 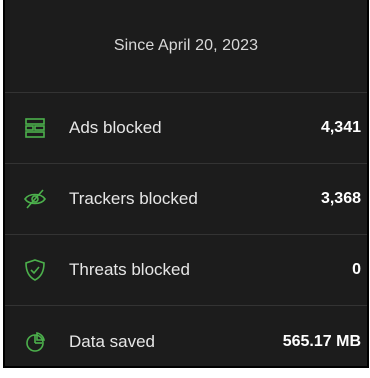 I want to click on threats-shield-icon, so click(x=35, y=270).